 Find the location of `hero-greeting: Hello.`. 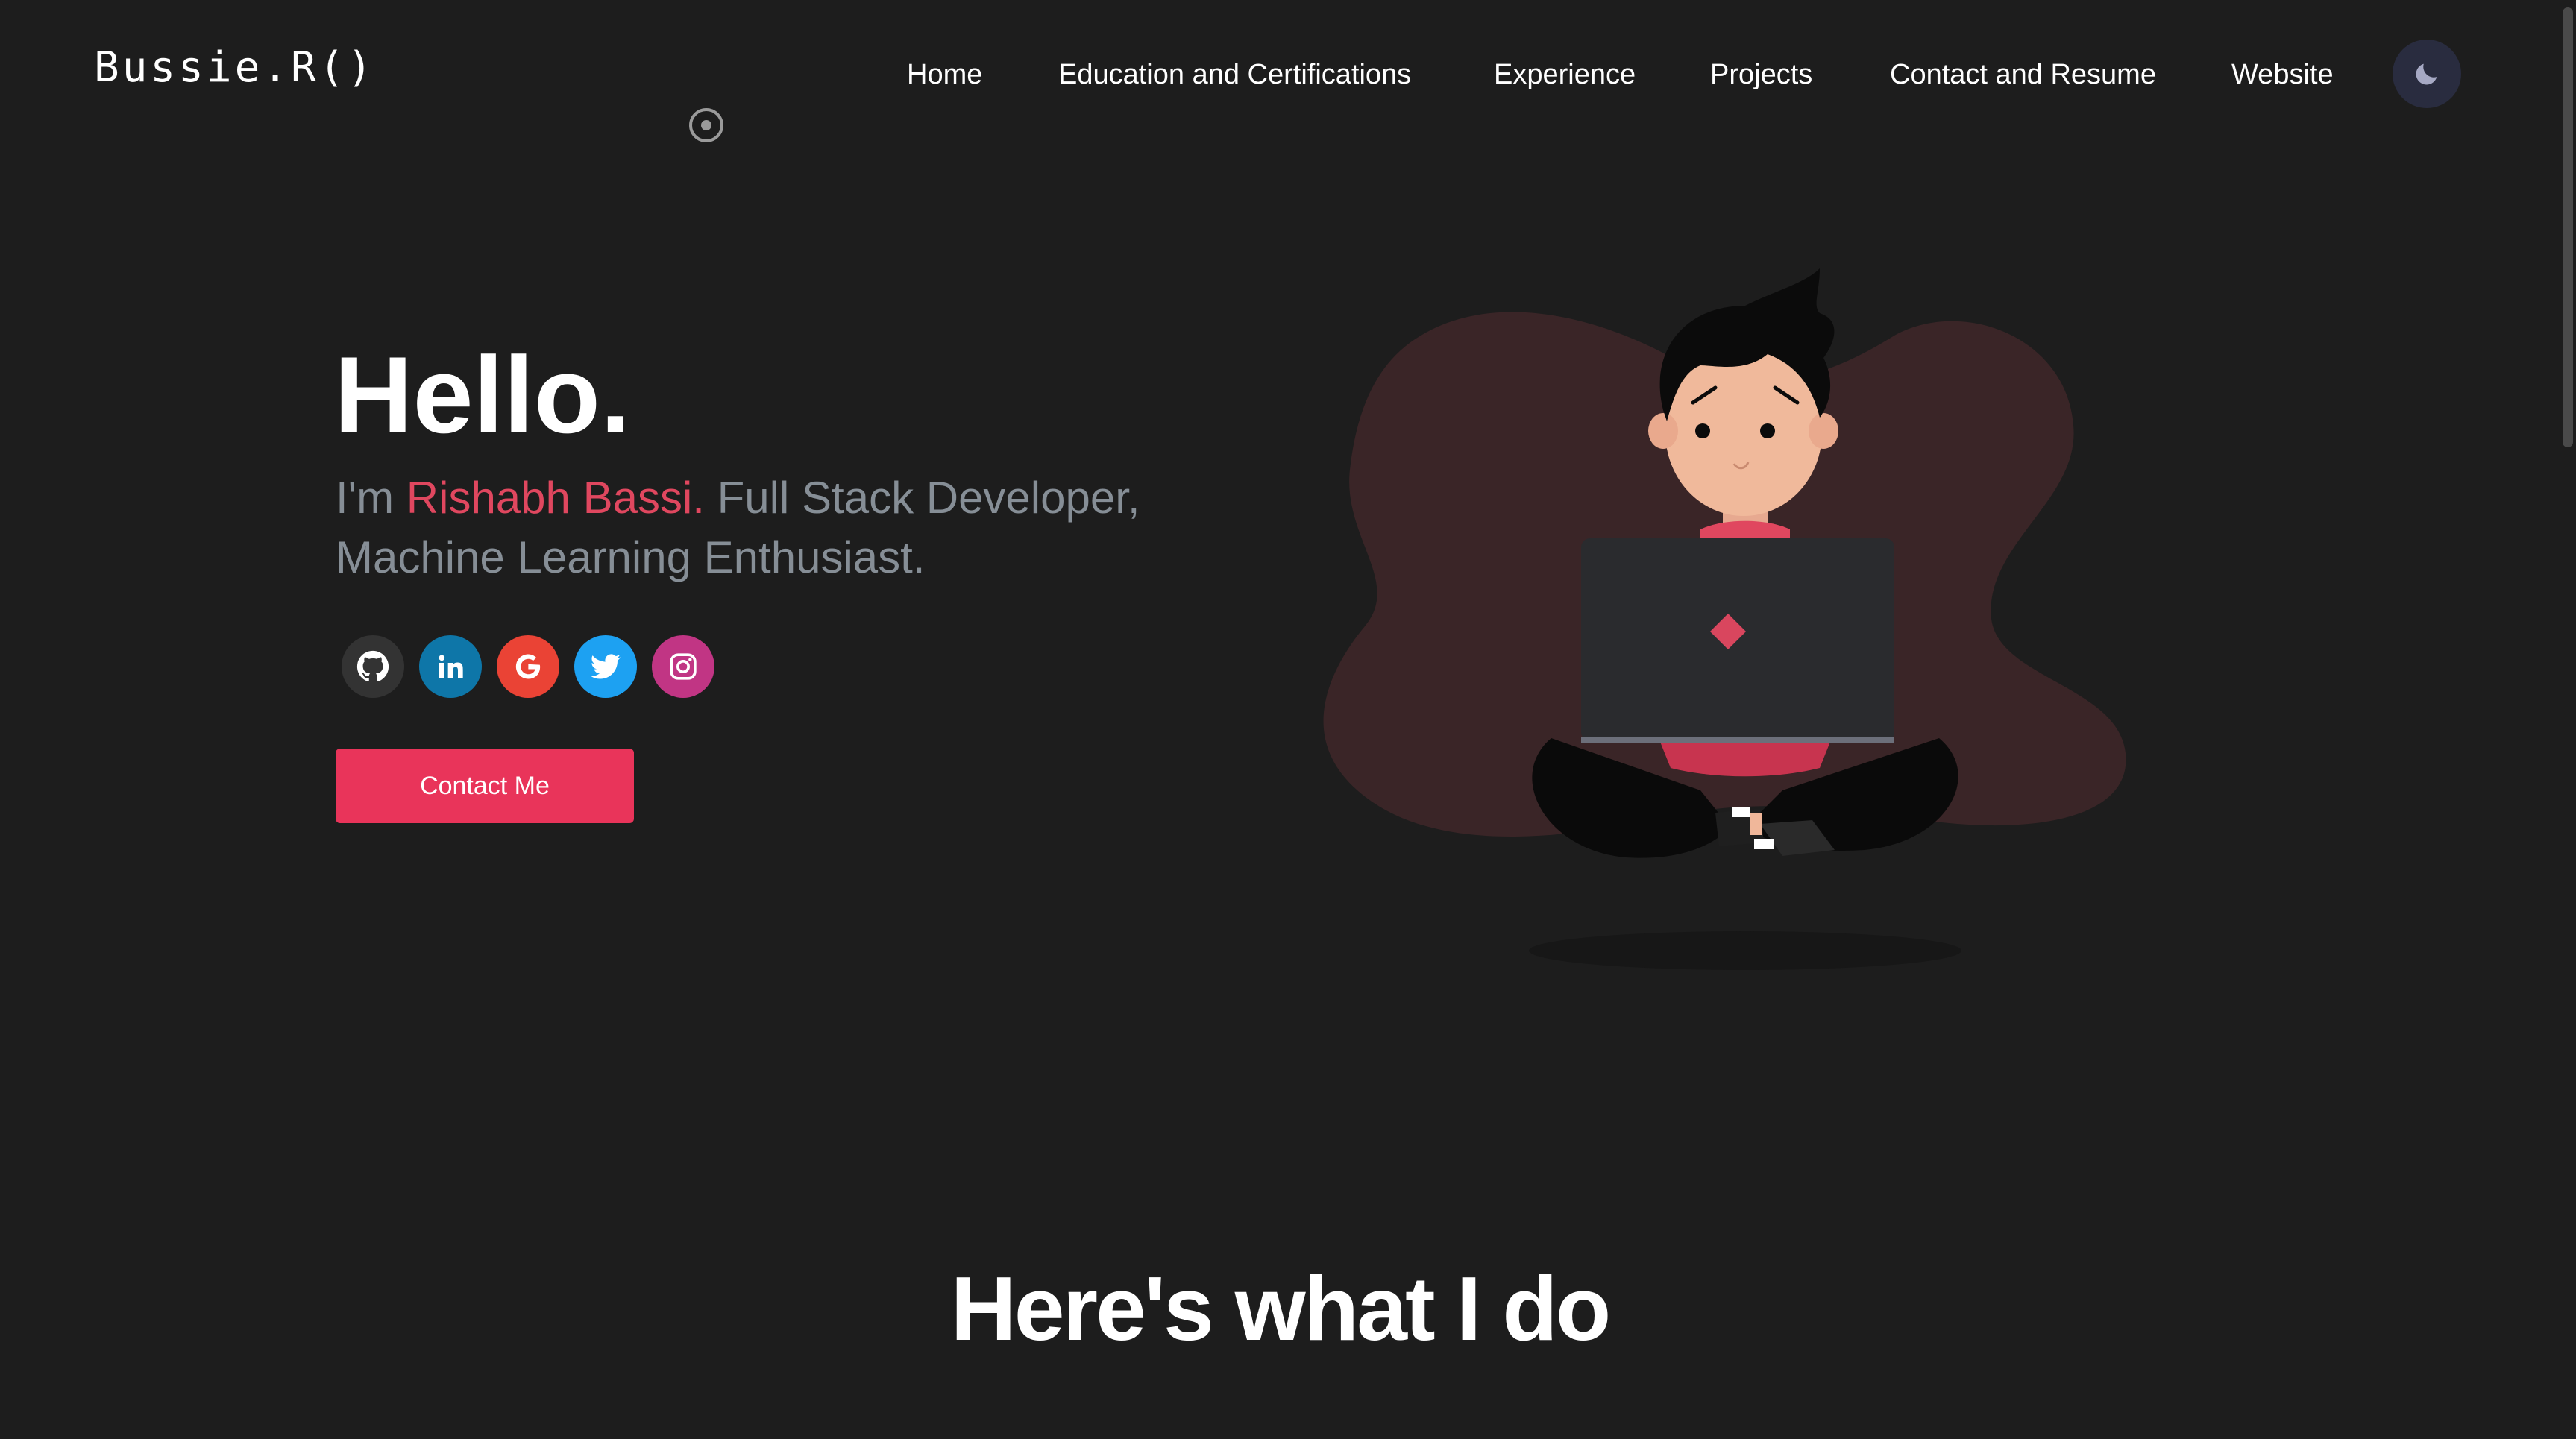

hero-greeting: Hello. is located at coordinates (483, 395).